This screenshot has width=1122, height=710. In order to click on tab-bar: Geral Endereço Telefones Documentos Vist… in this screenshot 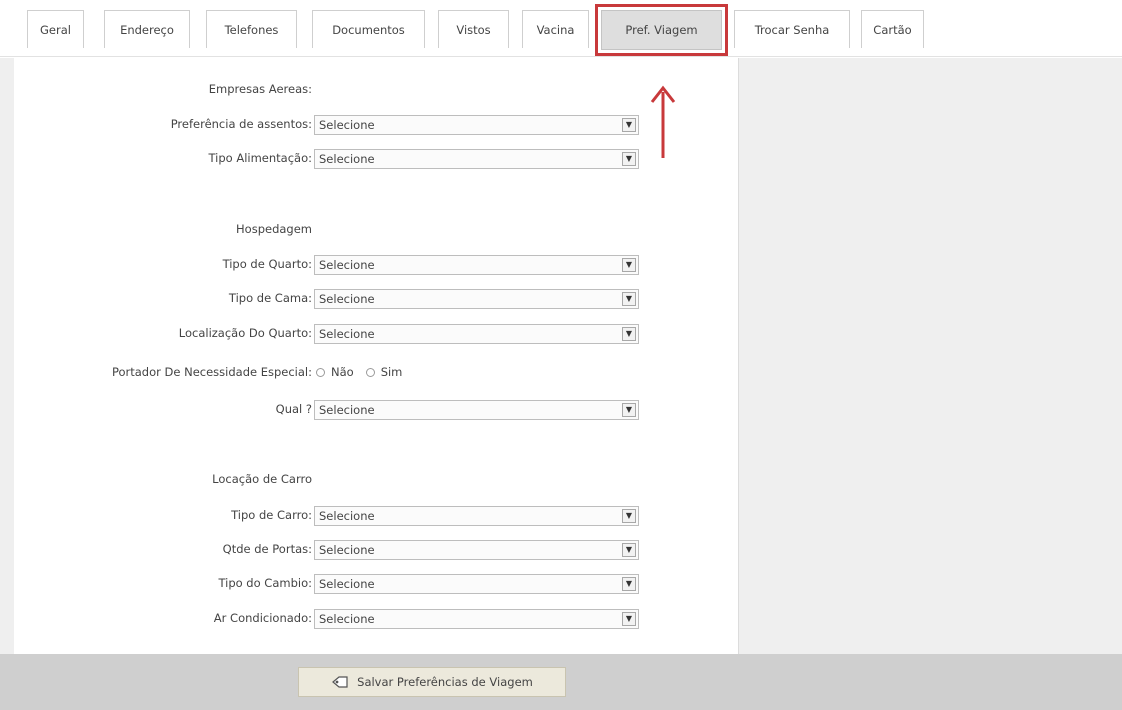, I will do `click(561, 29)`.